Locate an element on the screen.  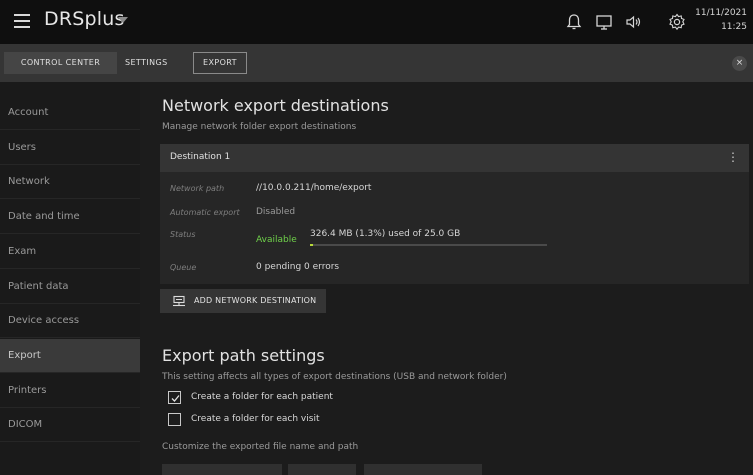
add-network-destination-label: ADD NETWORK DESTINATION is located at coordinates (255, 300).